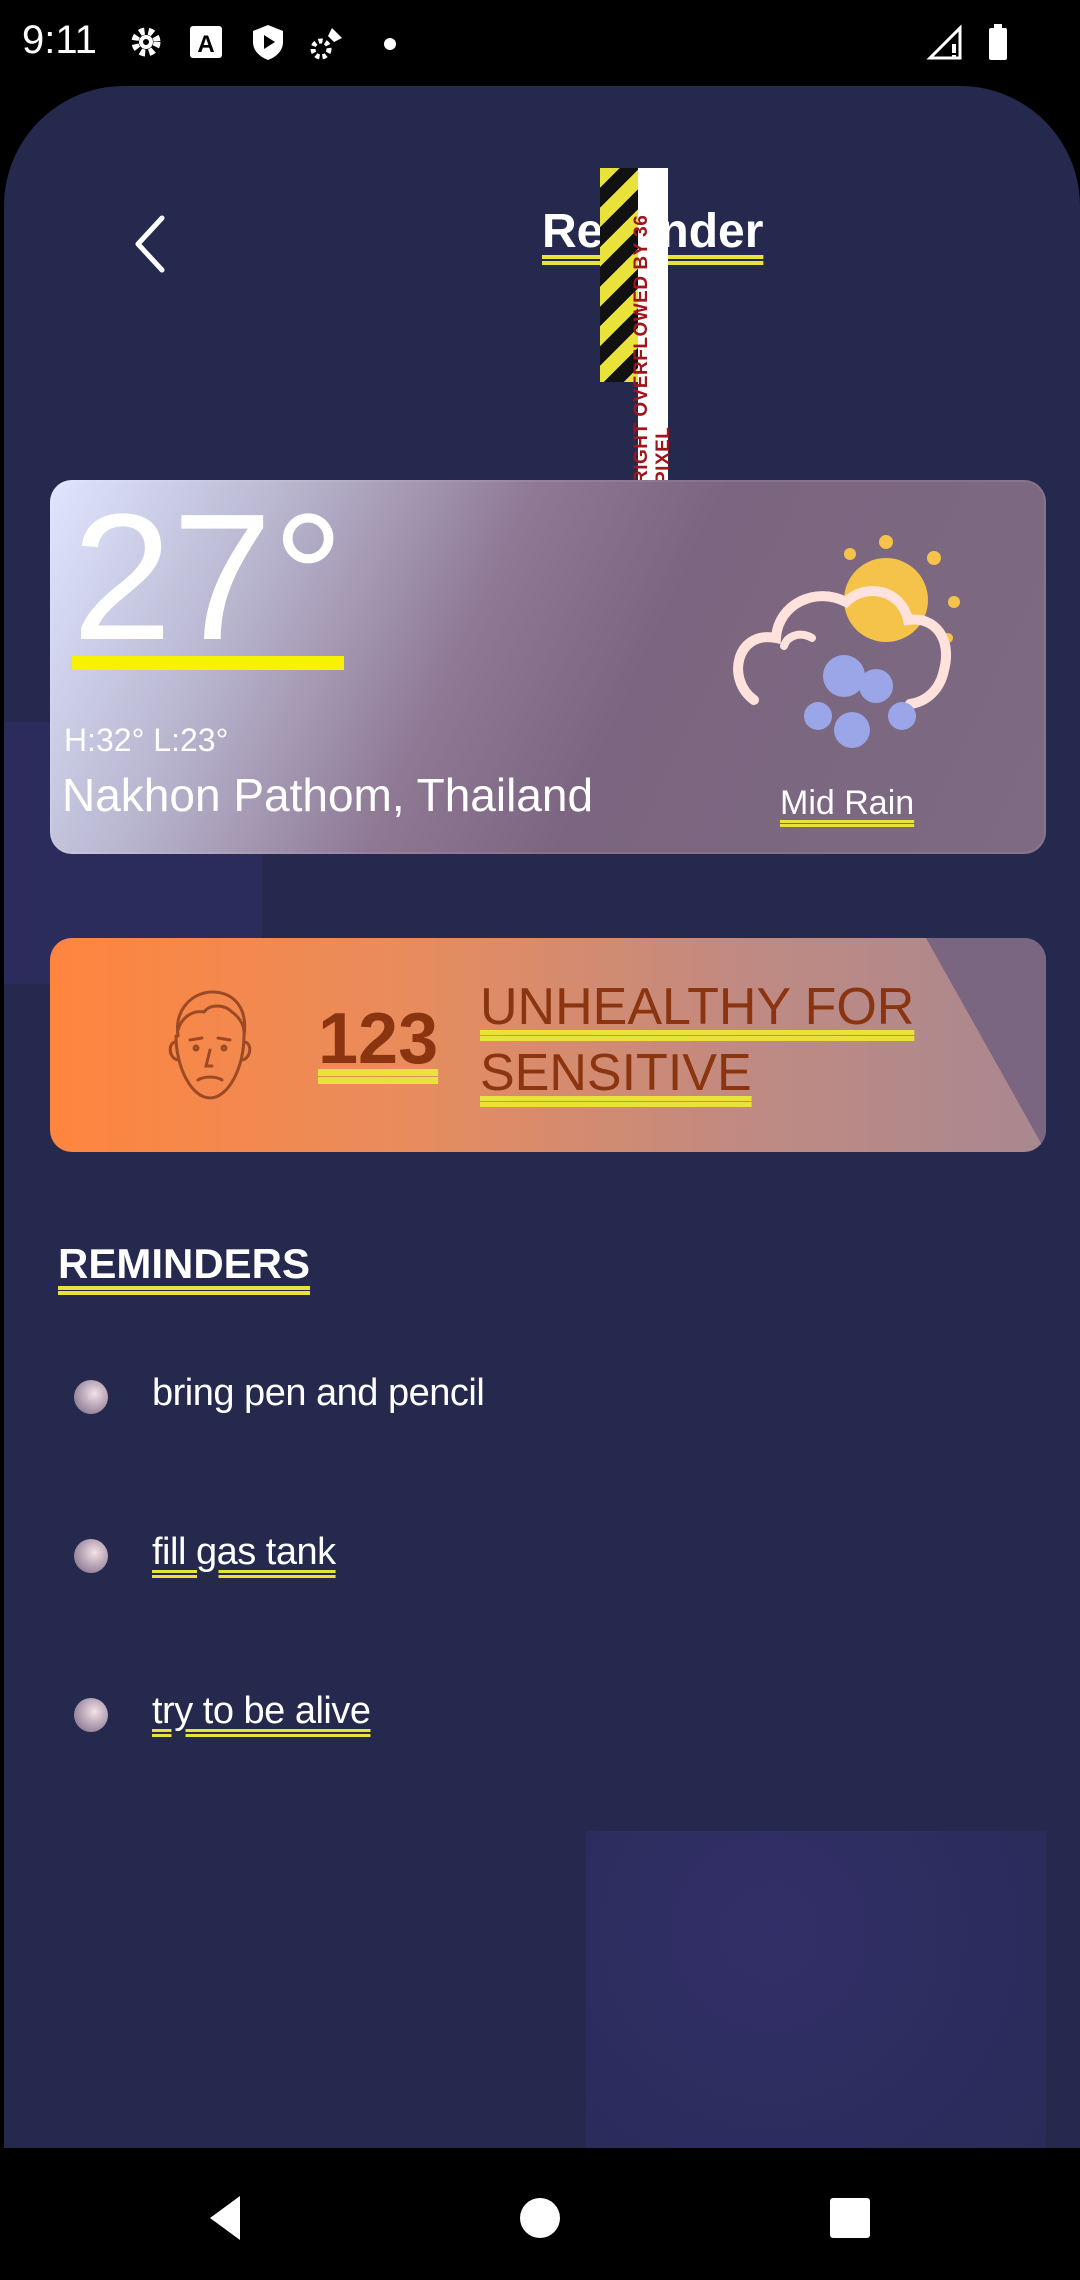 The height and width of the screenshot is (2280, 1080). What do you see at coordinates (184, 1263) in the screenshot?
I see `reminders-title: REMINDERS` at bounding box center [184, 1263].